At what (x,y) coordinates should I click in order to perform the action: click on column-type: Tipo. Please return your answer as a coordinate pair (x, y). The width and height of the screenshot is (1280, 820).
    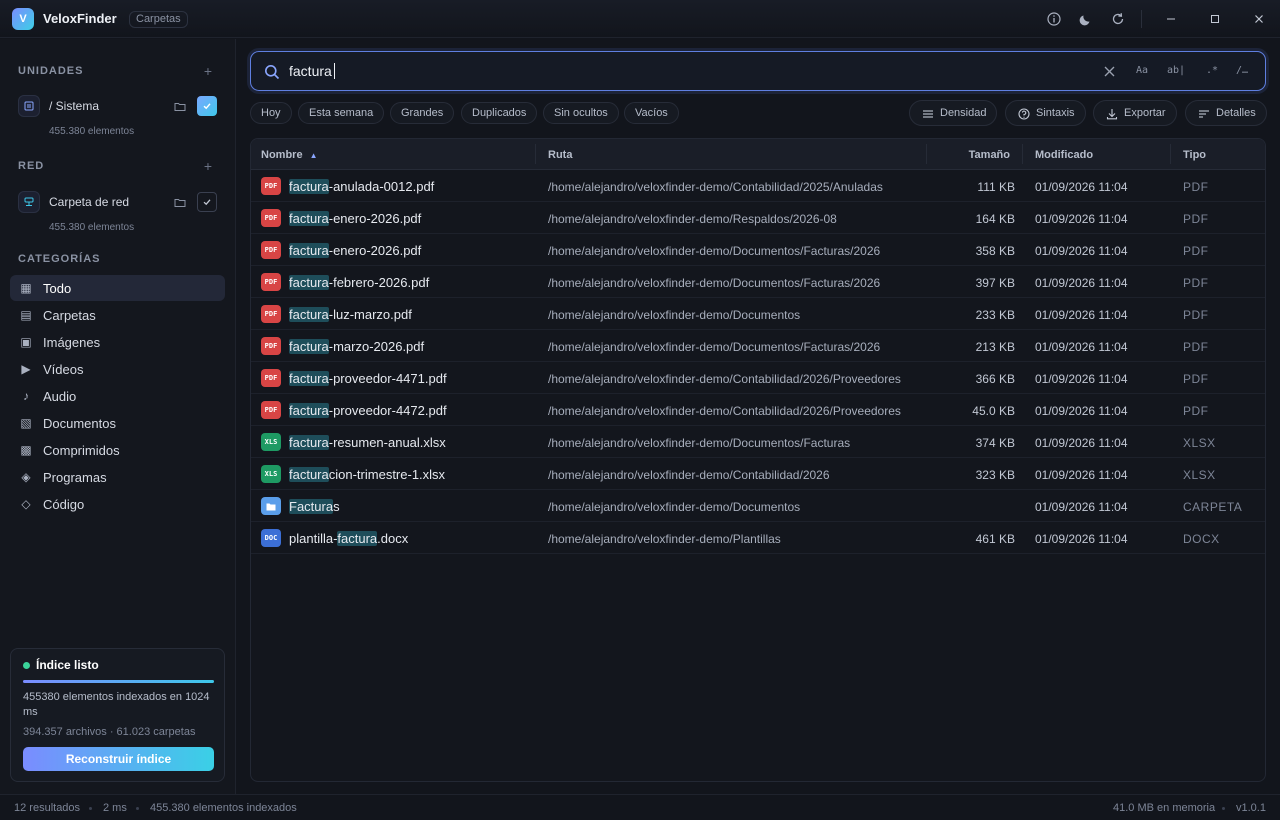
    Looking at the image, I should click on (1194, 155).